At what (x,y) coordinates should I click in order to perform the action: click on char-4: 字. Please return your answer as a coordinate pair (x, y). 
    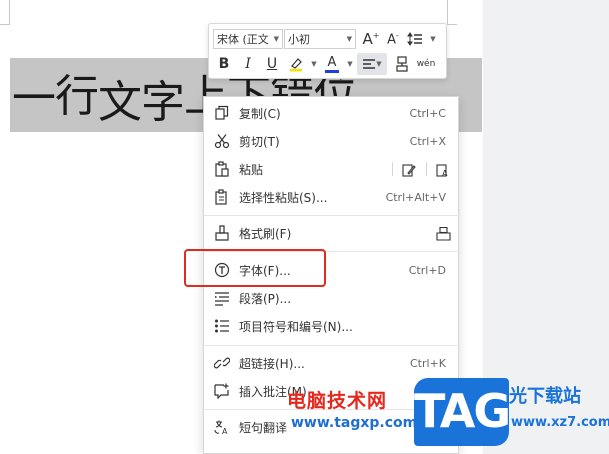
    Looking at the image, I should click on (163, 102).